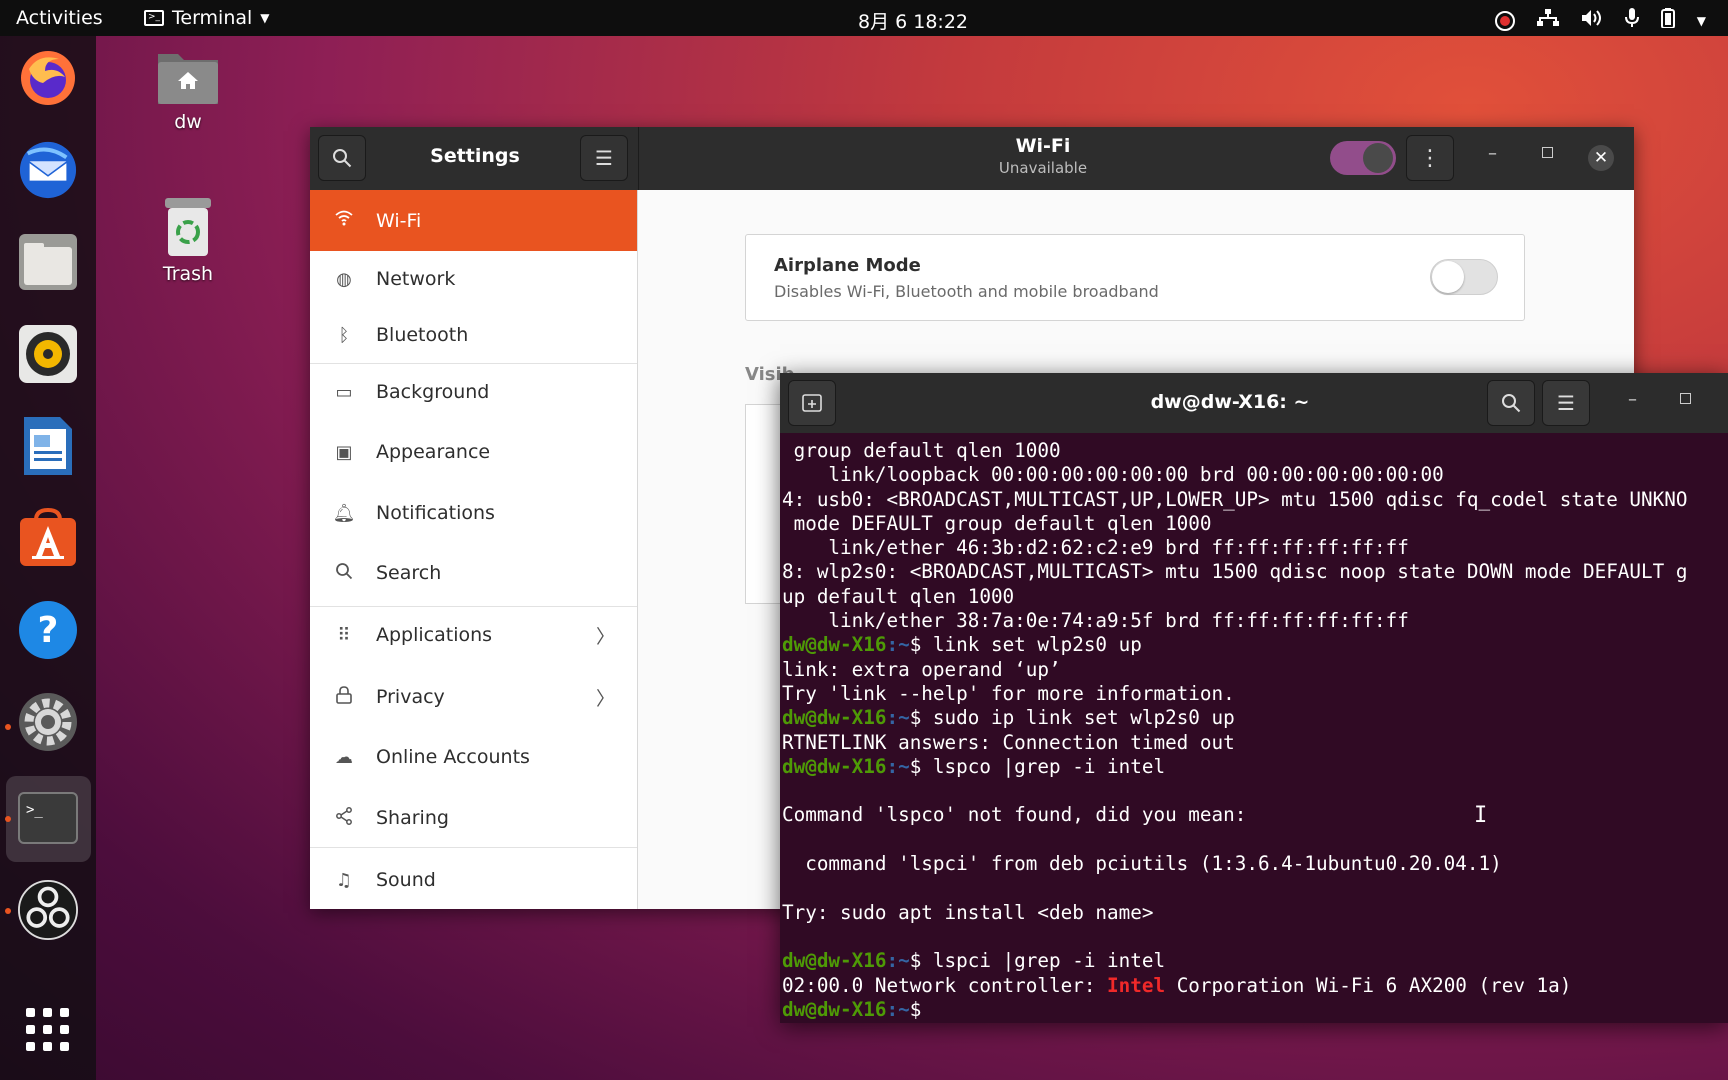 This screenshot has height=1080, width=1728. I want to click on obs-icon, so click(48, 910).